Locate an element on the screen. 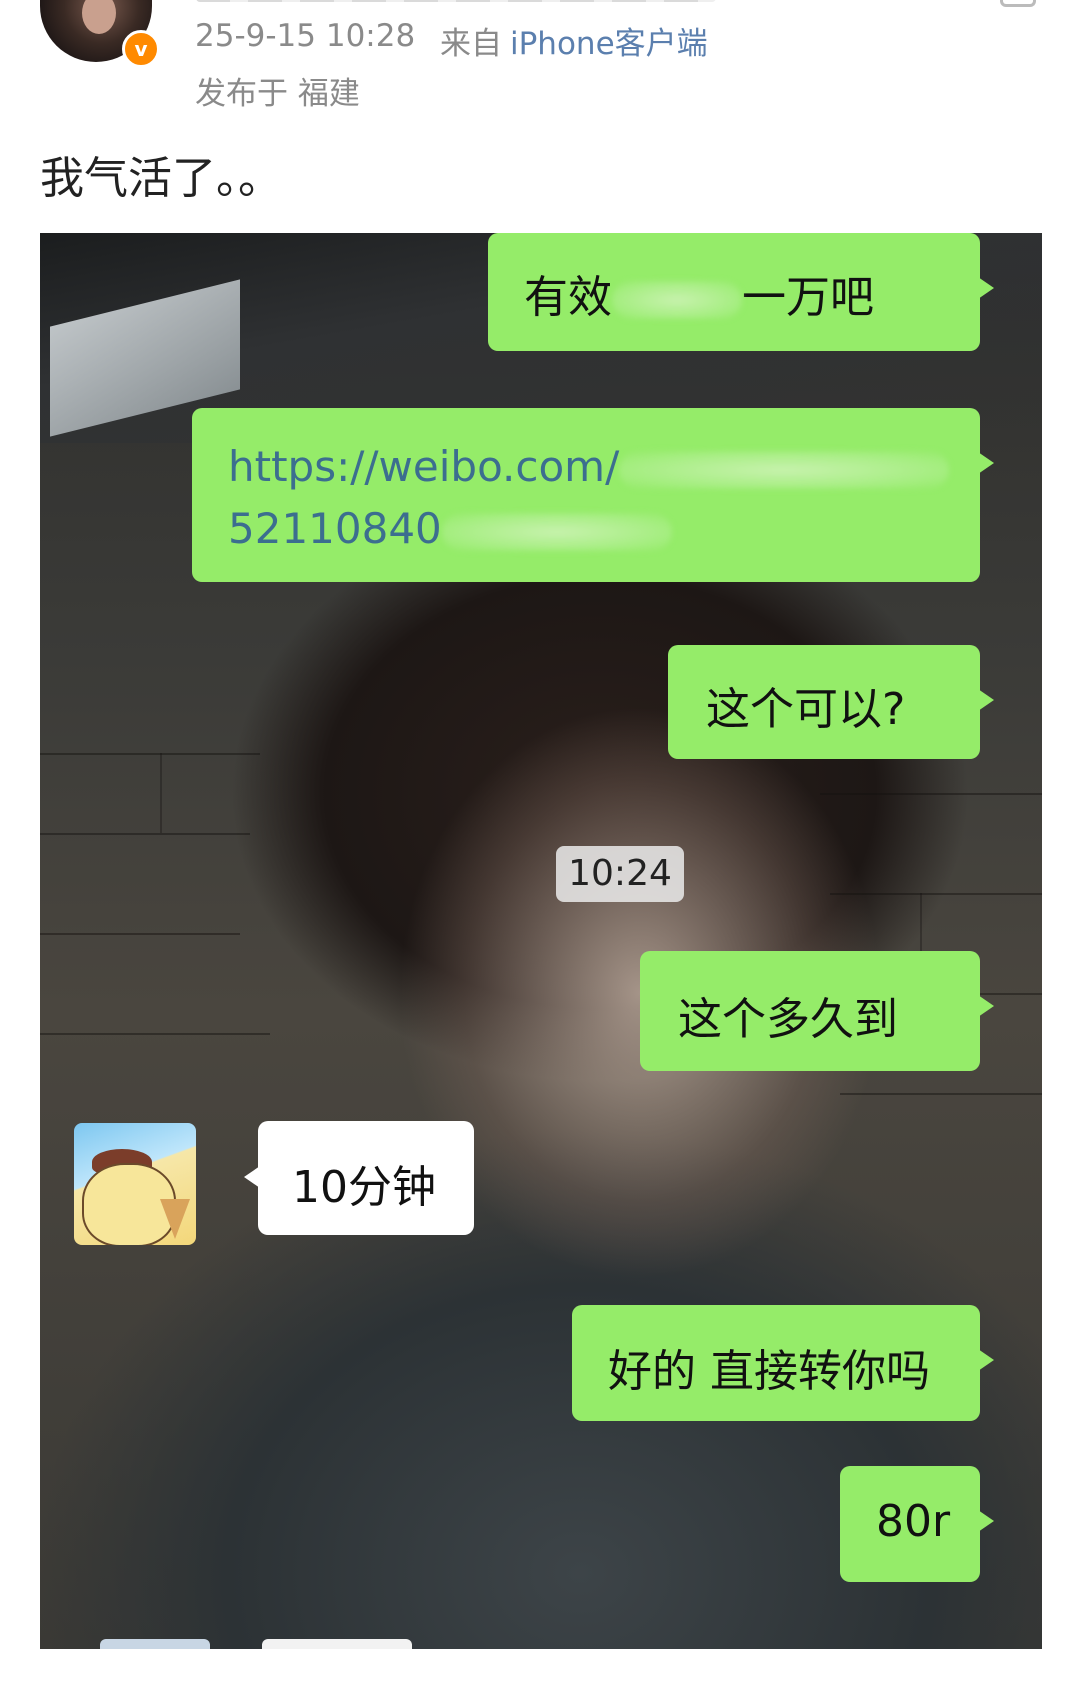  cropped-bubble-peek is located at coordinates (337, 1644).